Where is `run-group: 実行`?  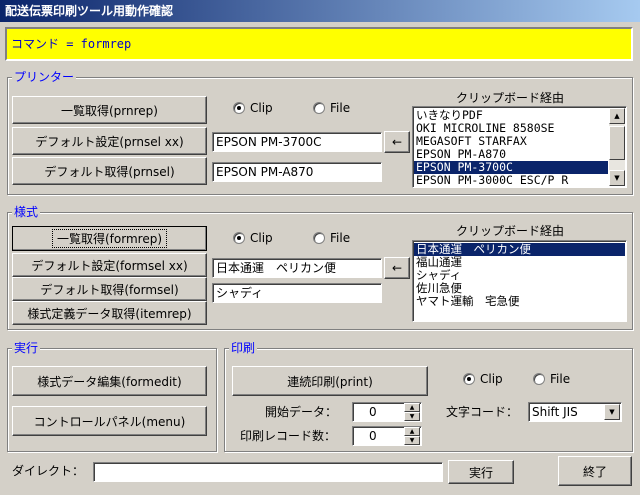 run-group: 実行 is located at coordinates (112, 396).